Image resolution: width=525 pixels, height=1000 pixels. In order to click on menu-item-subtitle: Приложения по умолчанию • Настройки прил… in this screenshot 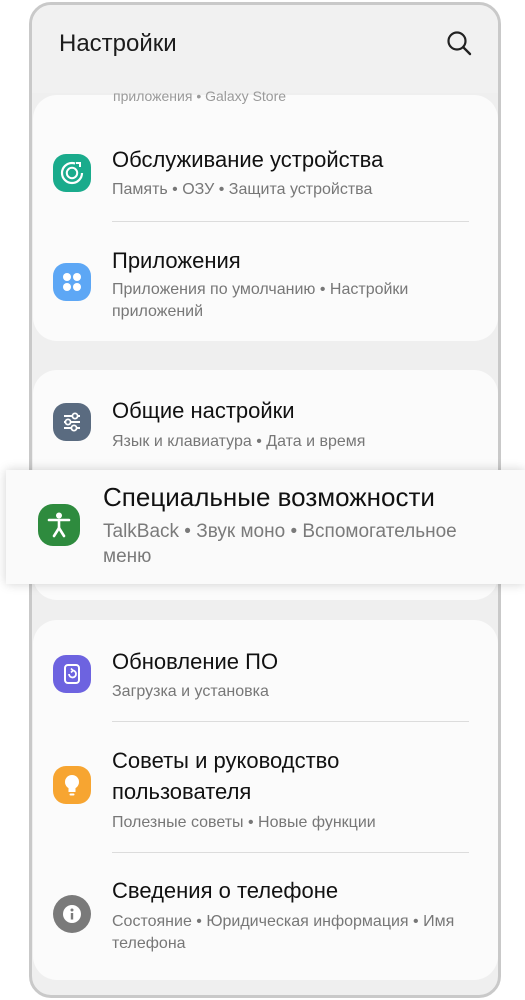, I will do `click(260, 300)`.